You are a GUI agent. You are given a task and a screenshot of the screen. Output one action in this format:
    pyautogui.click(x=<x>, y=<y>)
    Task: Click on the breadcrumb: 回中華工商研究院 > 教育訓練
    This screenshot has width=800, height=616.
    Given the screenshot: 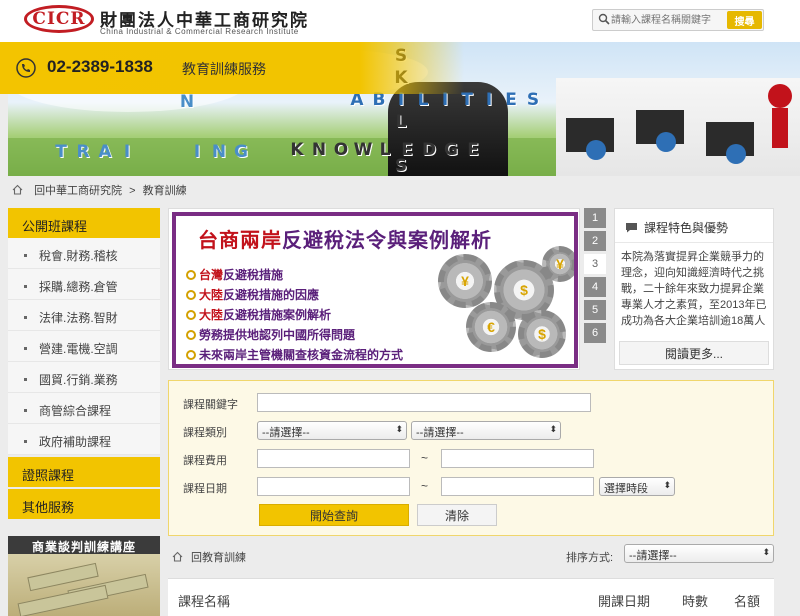 What is the action you would take?
    pyautogui.click(x=99, y=190)
    